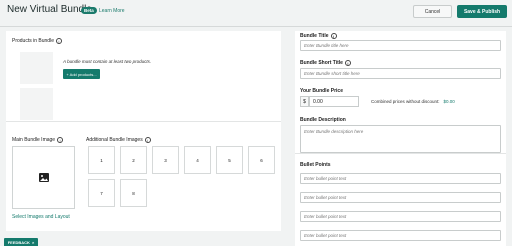  Describe the element at coordinates (114, 140) in the screenshot. I see `additional-images-label-text: Additional Bundle Images` at that location.